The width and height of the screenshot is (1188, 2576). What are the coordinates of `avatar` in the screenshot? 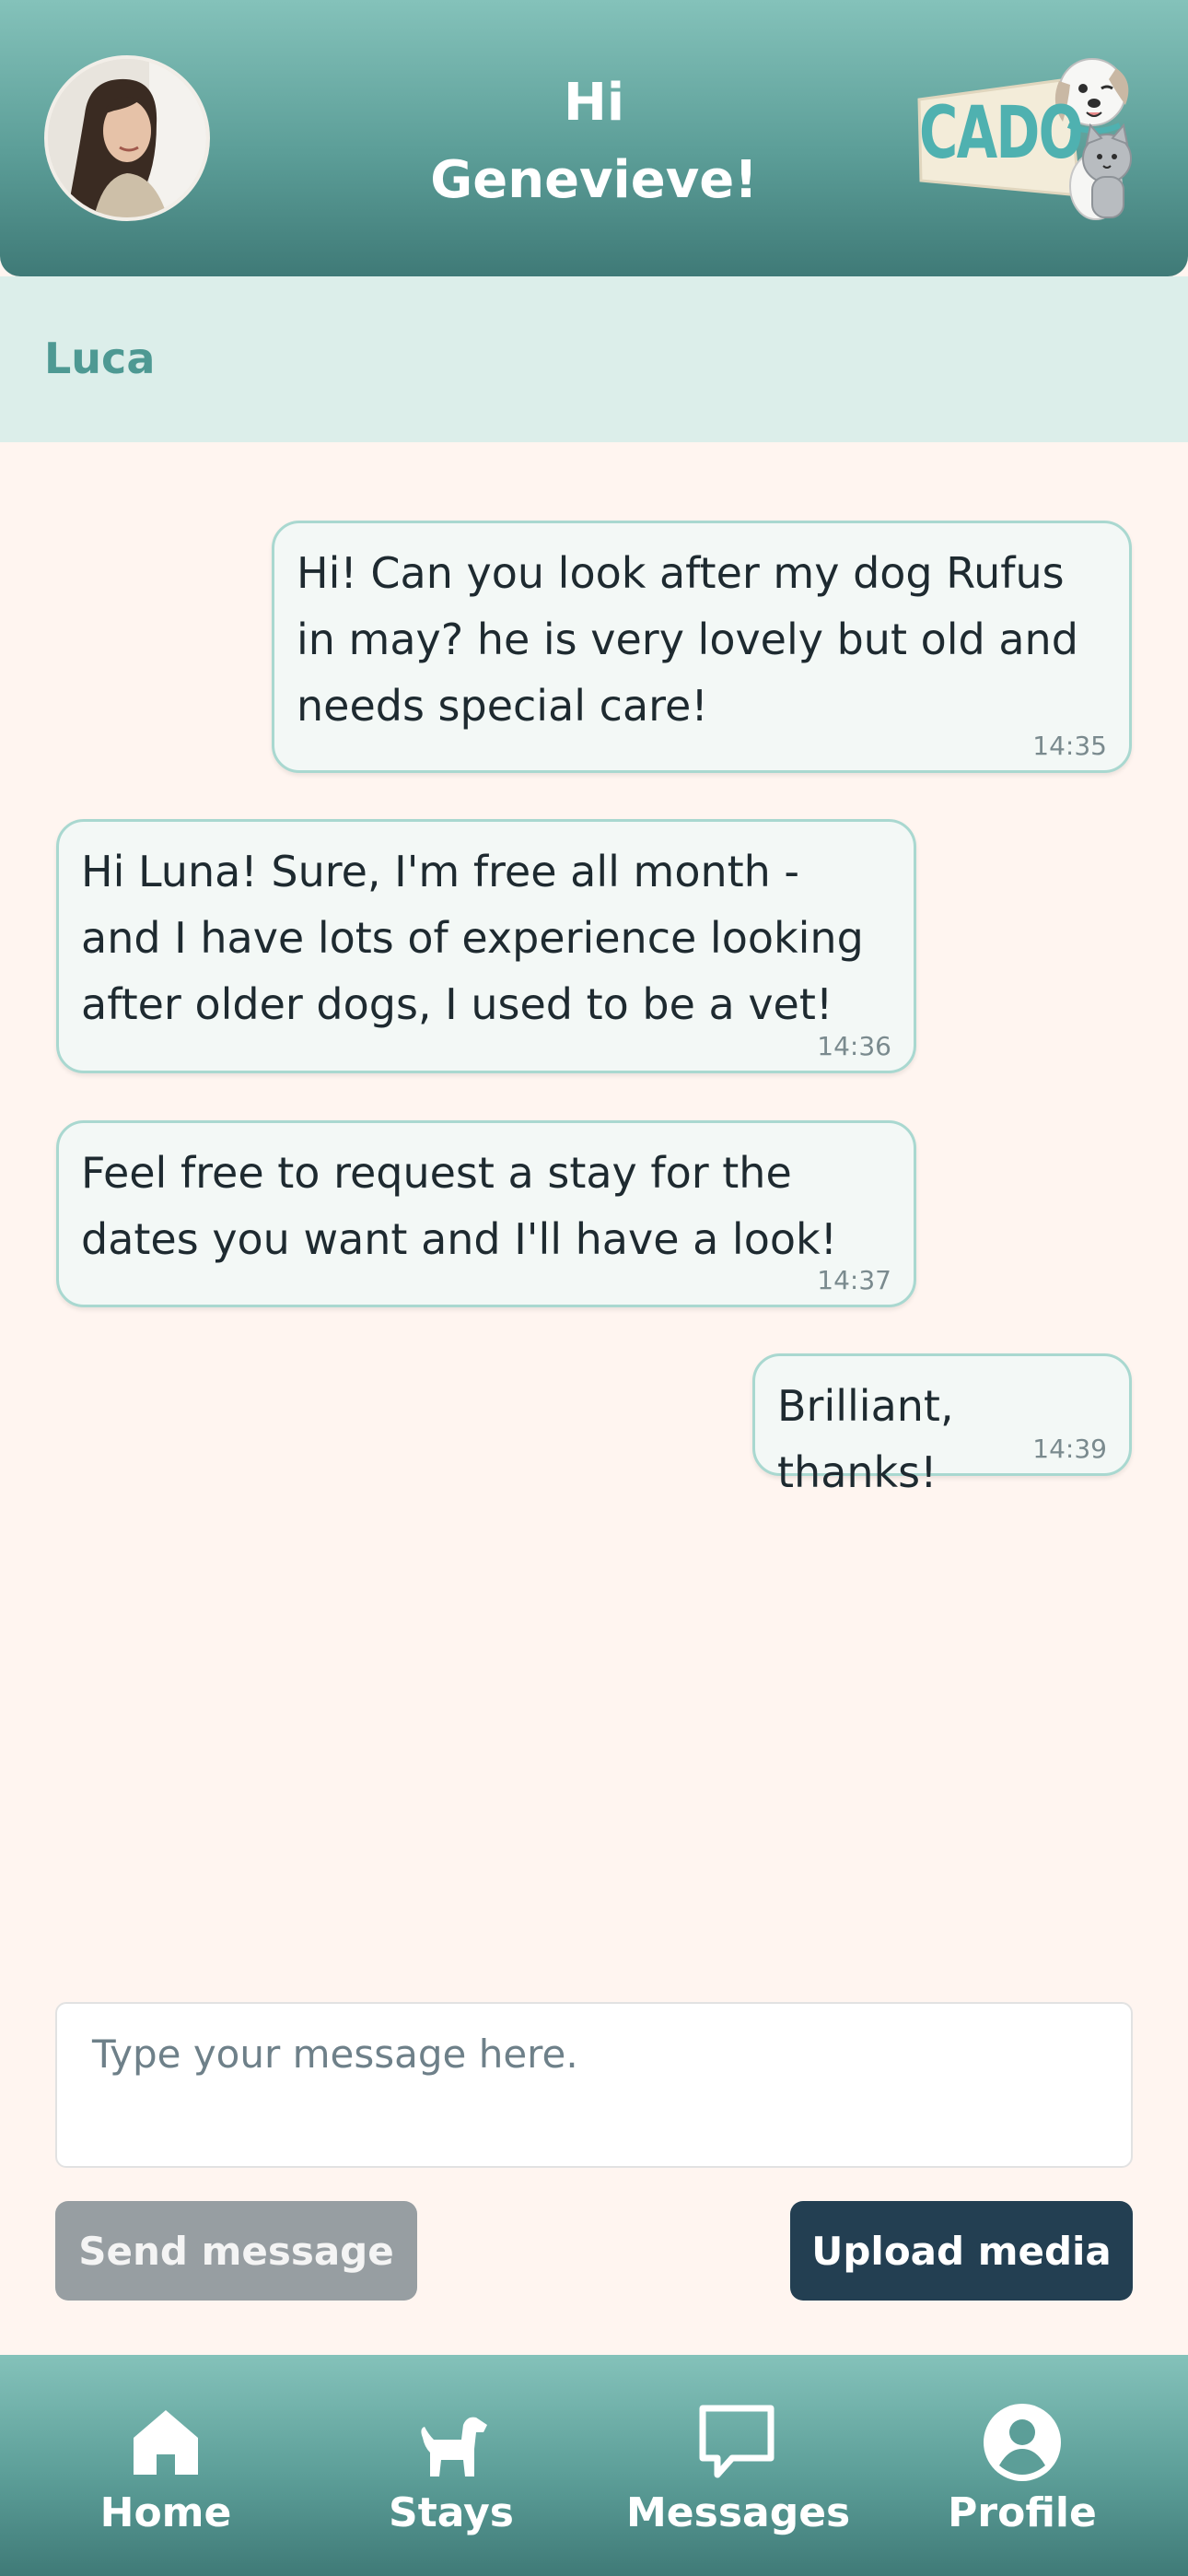 It's located at (127, 138).